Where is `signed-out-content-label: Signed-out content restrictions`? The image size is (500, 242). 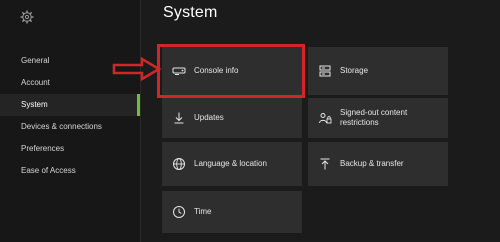 signed-out-content-label: Signed-out content restrictions is located at coordinates (374, 117).